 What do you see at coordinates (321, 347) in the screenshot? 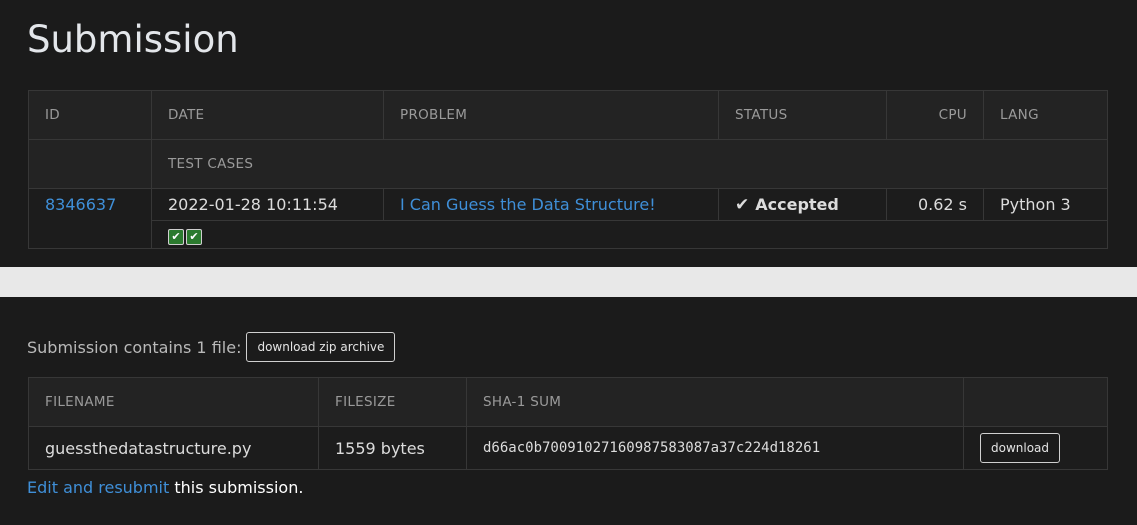
I see `download-zip-button: download zip archive` at bounding box center [321, 347].